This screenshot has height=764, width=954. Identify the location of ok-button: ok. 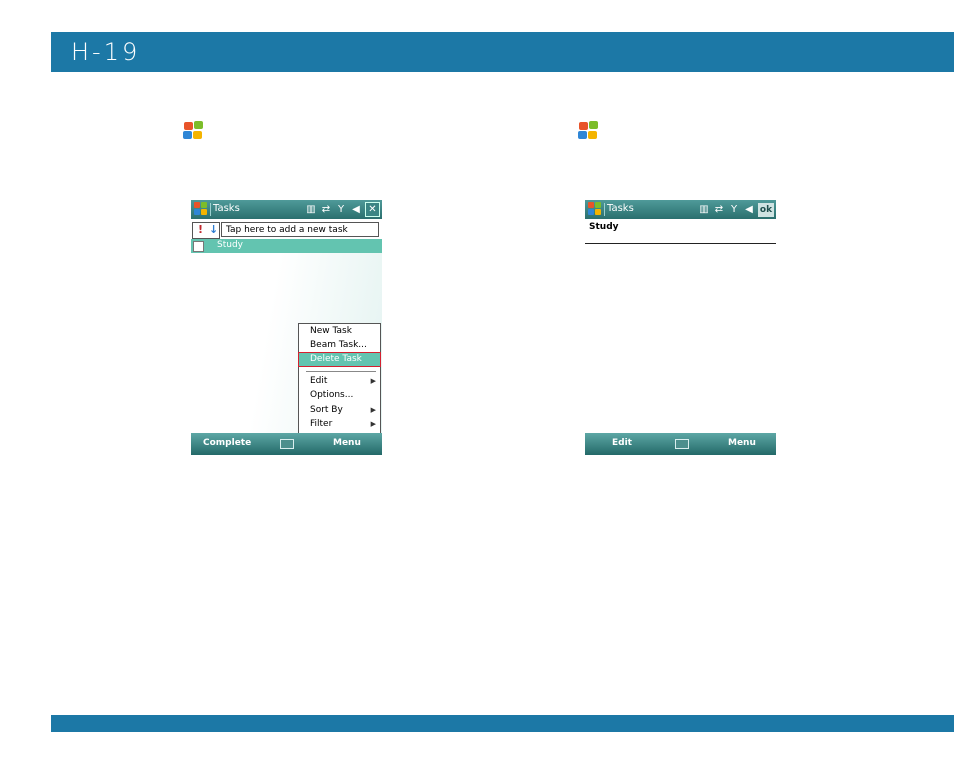
(766, 209).